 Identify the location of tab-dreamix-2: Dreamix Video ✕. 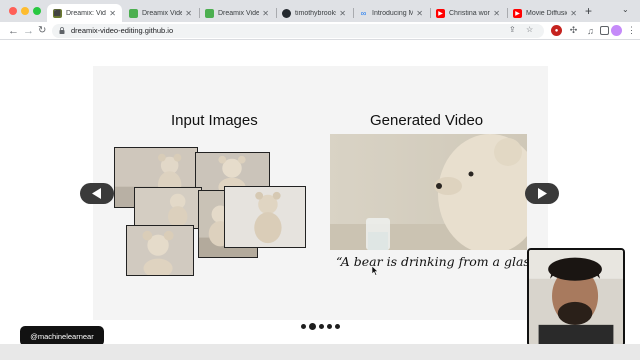
(160, 13).